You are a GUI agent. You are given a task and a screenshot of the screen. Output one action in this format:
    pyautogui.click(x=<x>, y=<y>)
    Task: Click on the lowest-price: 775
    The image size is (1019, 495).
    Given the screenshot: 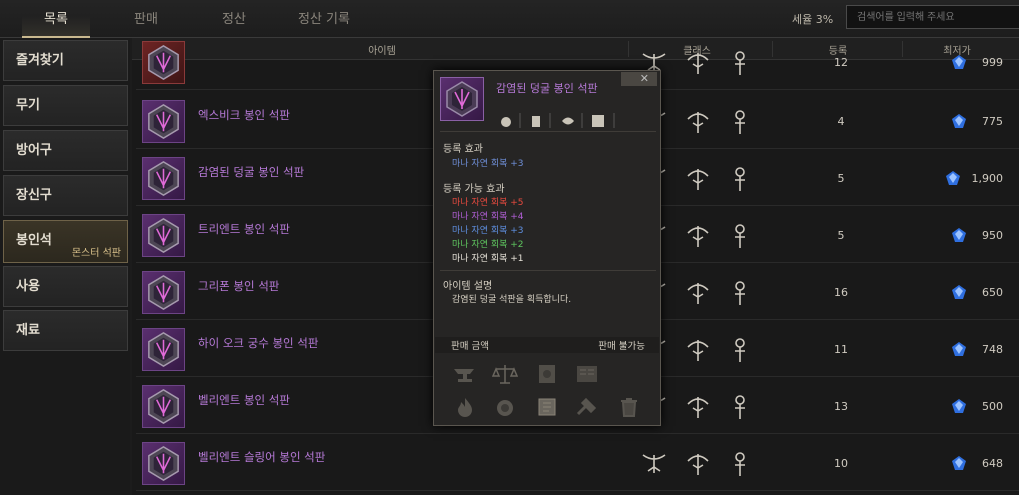 What is the action you would take?
    pyautogui.click(x=992, y=121)
    